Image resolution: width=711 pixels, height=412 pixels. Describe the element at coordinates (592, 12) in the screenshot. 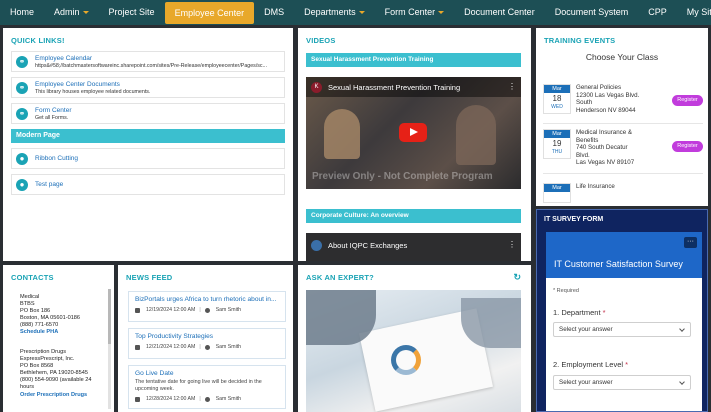

I see `nav-document-system: Document System` at that location.